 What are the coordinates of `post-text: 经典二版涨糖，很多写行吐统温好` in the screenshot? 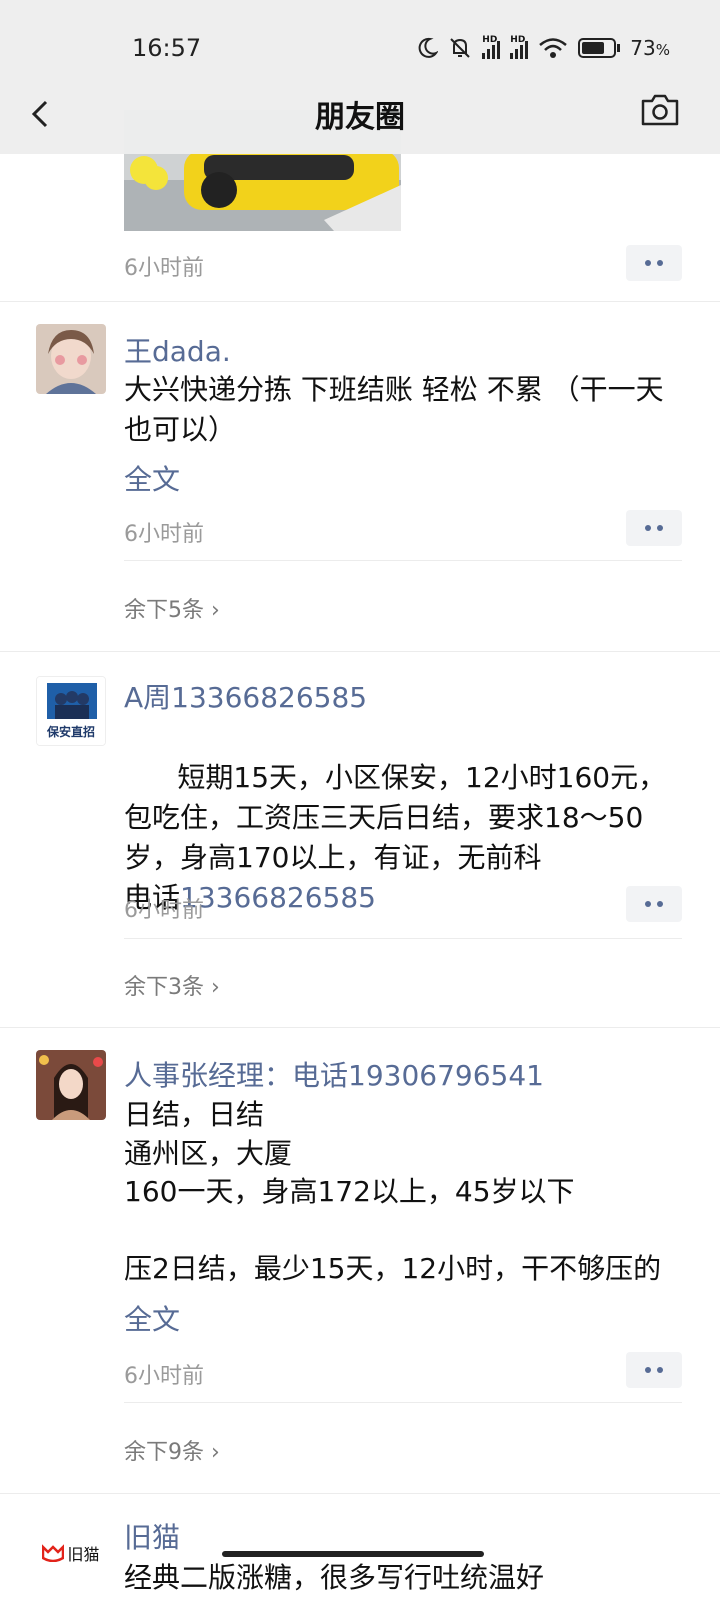 It's located at (334, 1577).